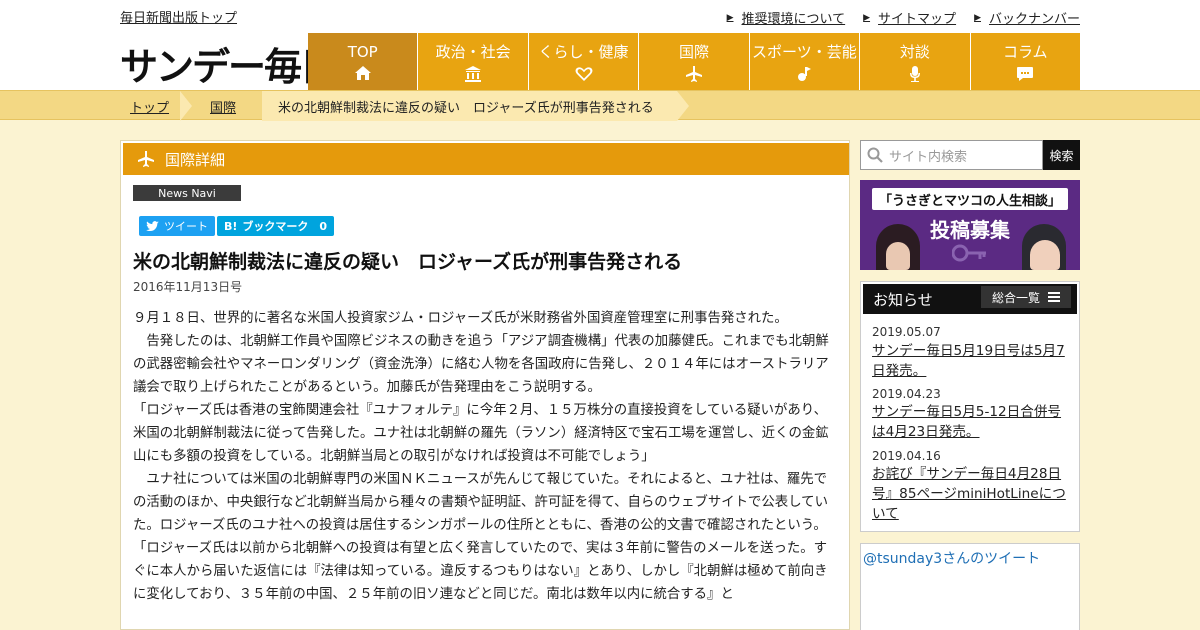 Image resolution: width=1200 pixels, height=630 pixels. Describe the element at coordinates (970, 586) in the screenshot. I see `twitter-timeline: @tsunday3さんのツイート` at that location.